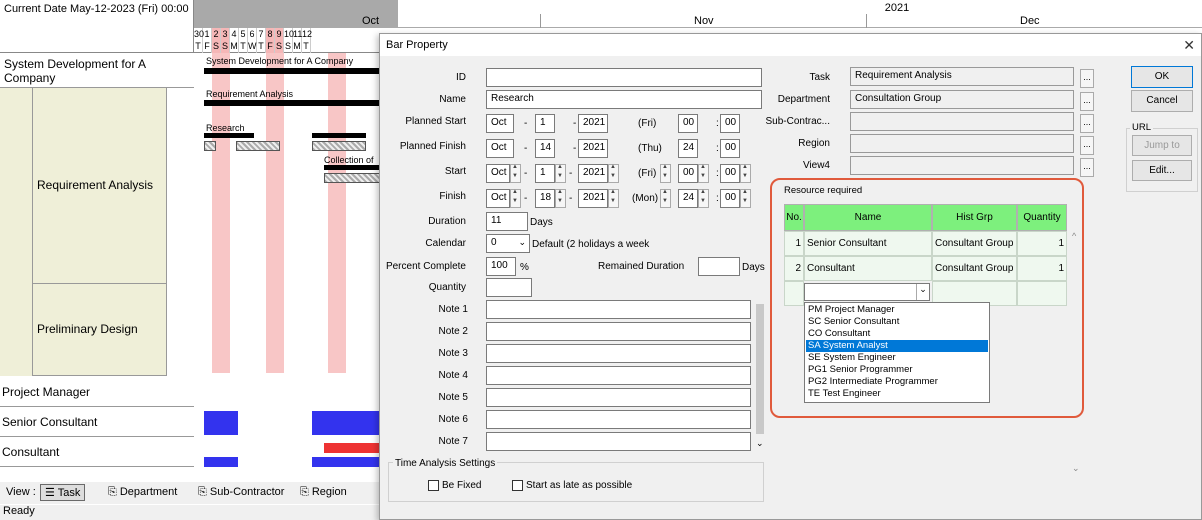 The width and height of the screenshot is (1202, 520). Describe the element at coordinates (703, 198) in the screenshot. I see `finish-hour-spinner` at that location.